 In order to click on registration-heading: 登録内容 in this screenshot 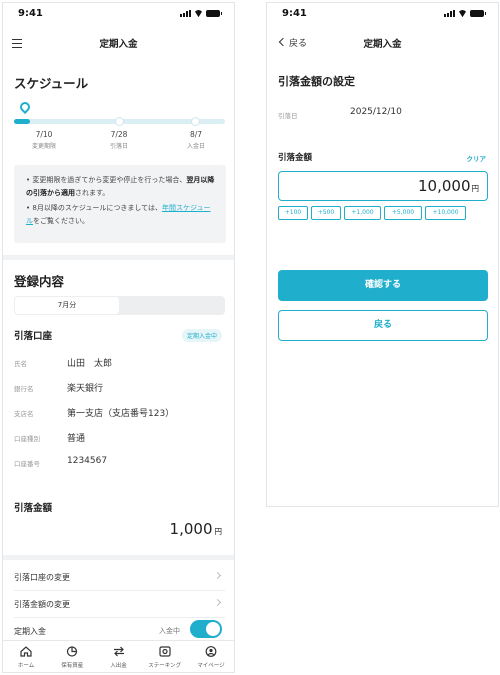, I will do `click(39, 281)`.